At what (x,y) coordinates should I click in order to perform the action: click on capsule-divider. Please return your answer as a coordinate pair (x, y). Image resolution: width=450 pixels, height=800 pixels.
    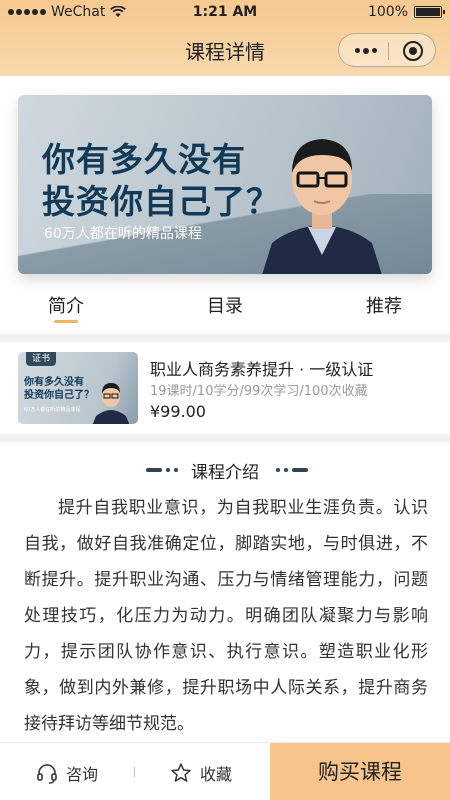
    Looking at the image, I should click on (388, 51).